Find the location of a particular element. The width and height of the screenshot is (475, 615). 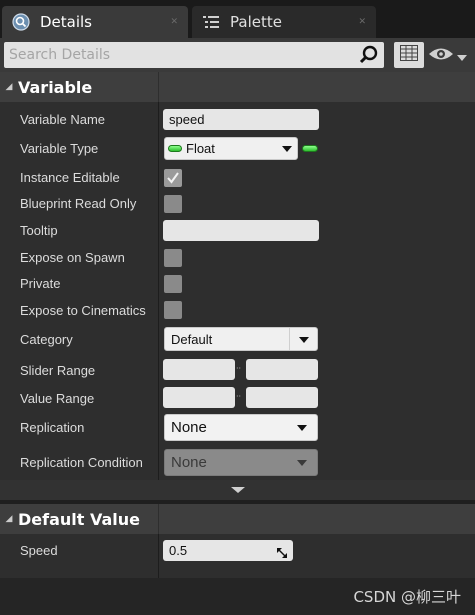

value-range-min-field is located at coordinates (199, 397).